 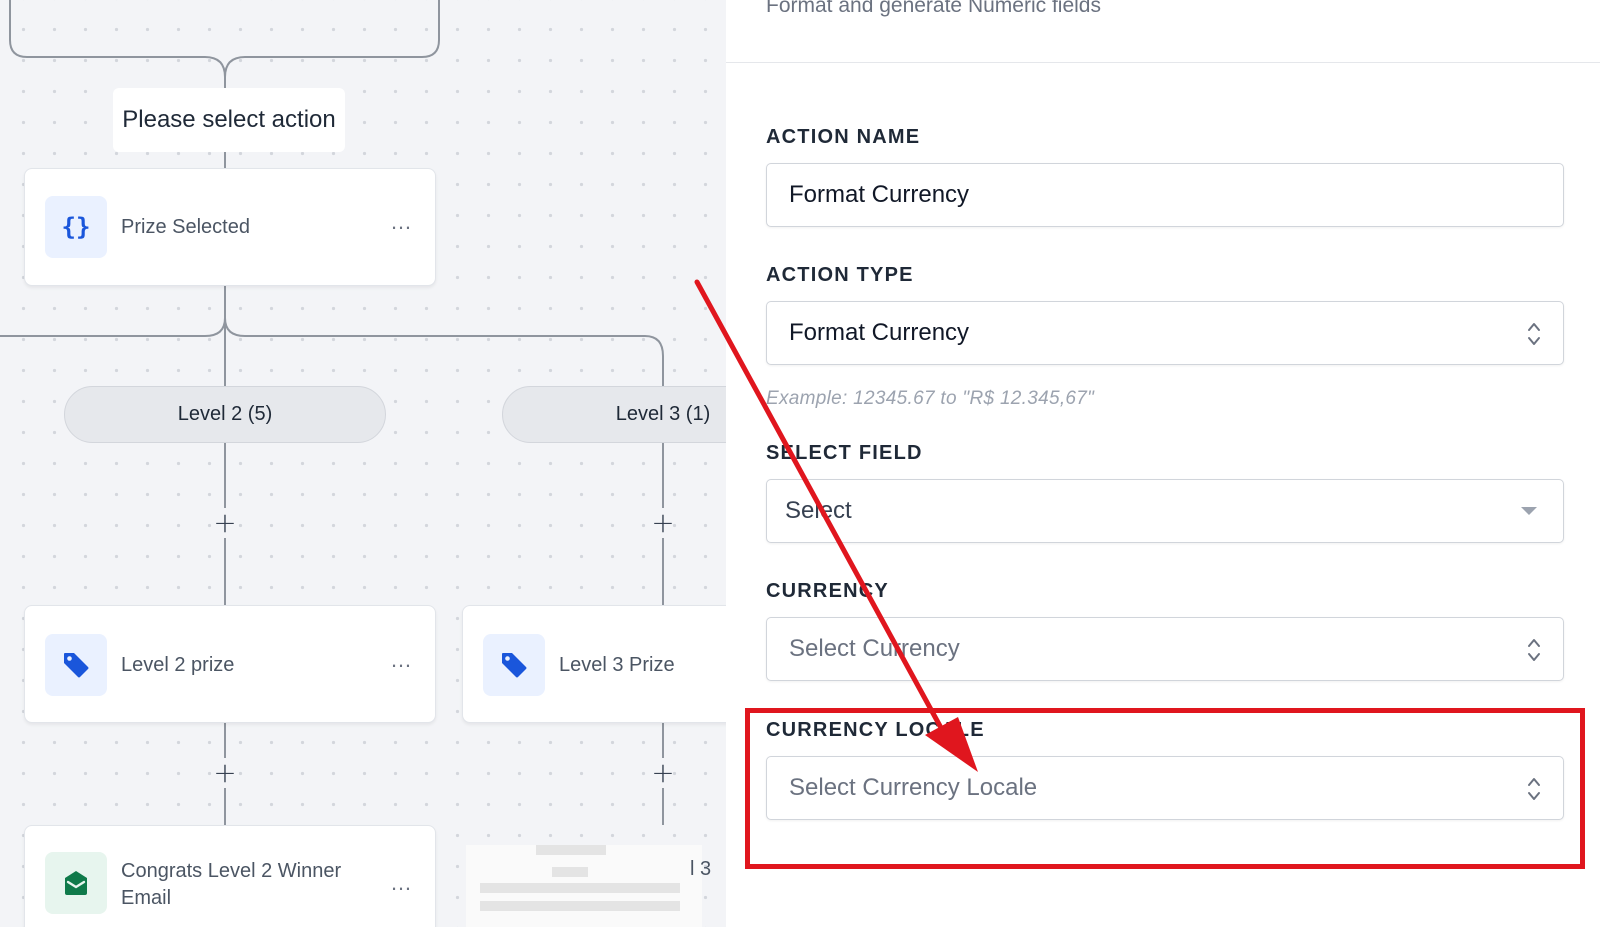 I want to click on currency-label: CURRENCY, so click(x=827, y=591).